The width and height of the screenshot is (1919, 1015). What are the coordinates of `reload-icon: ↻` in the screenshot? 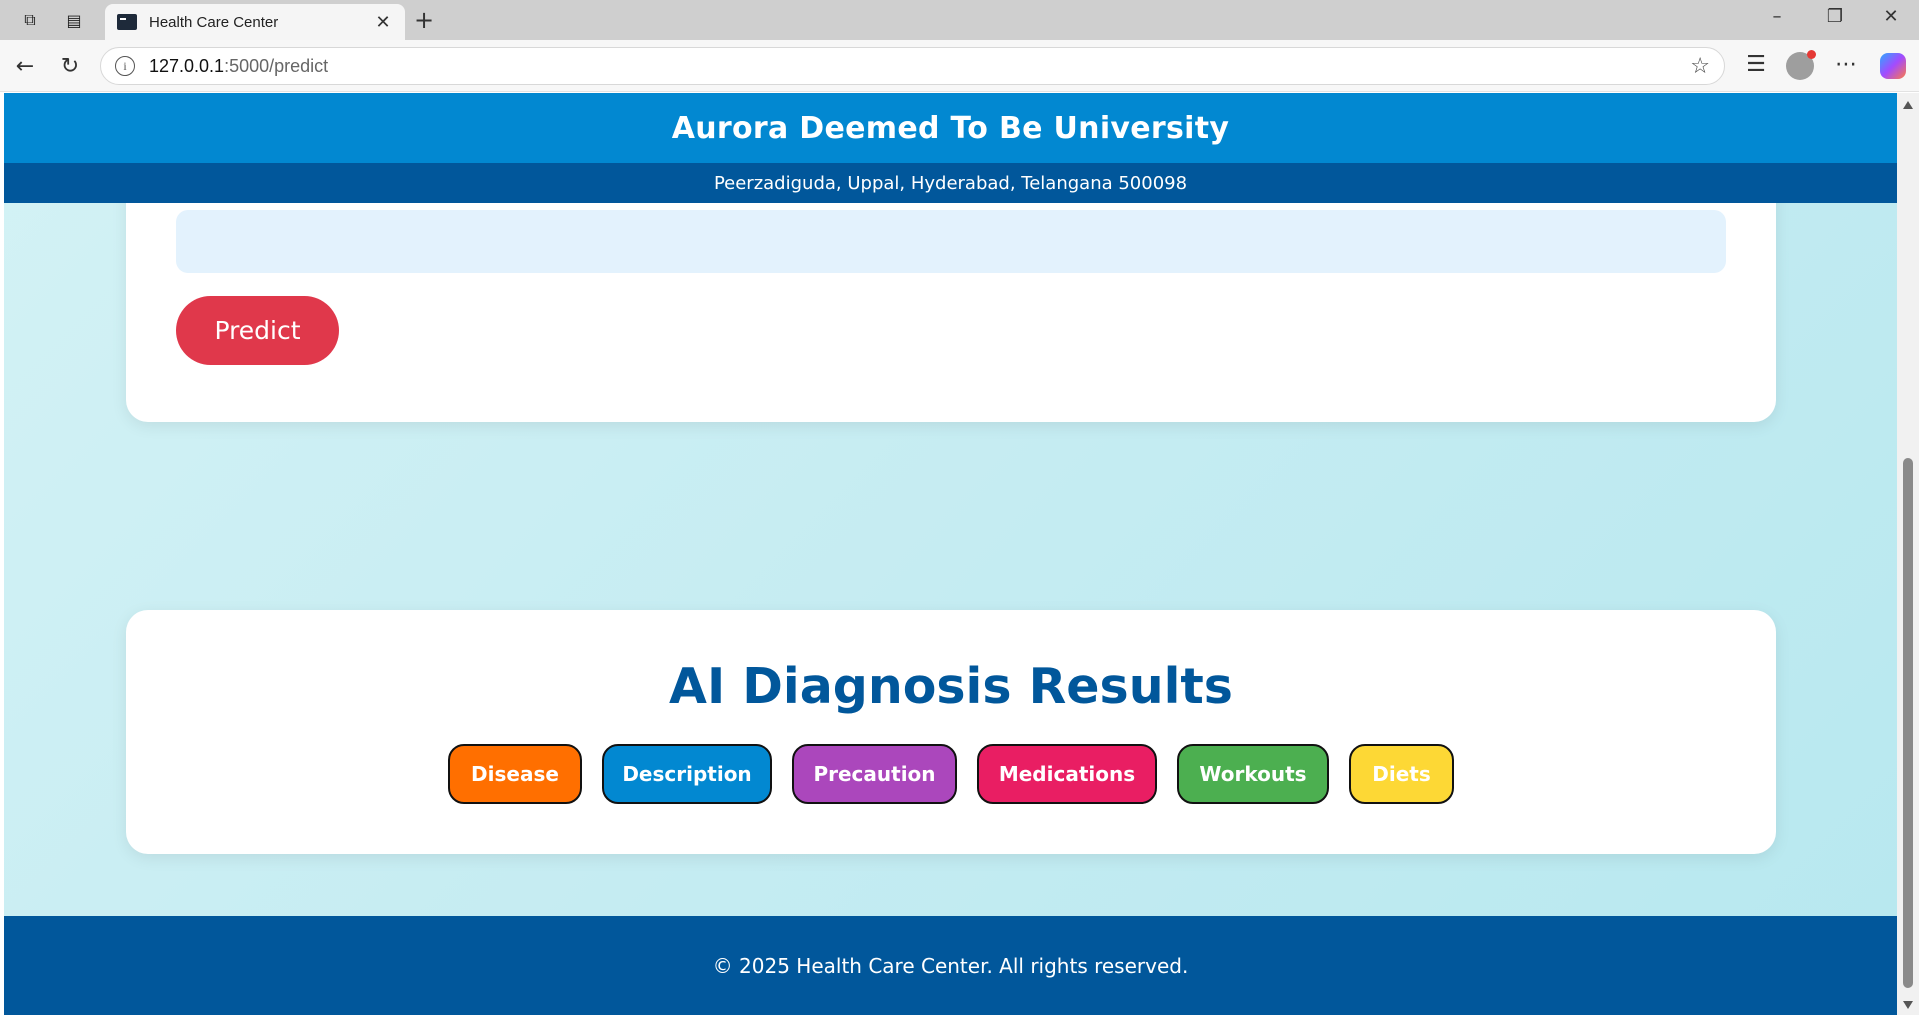 It's located at (70, 66).